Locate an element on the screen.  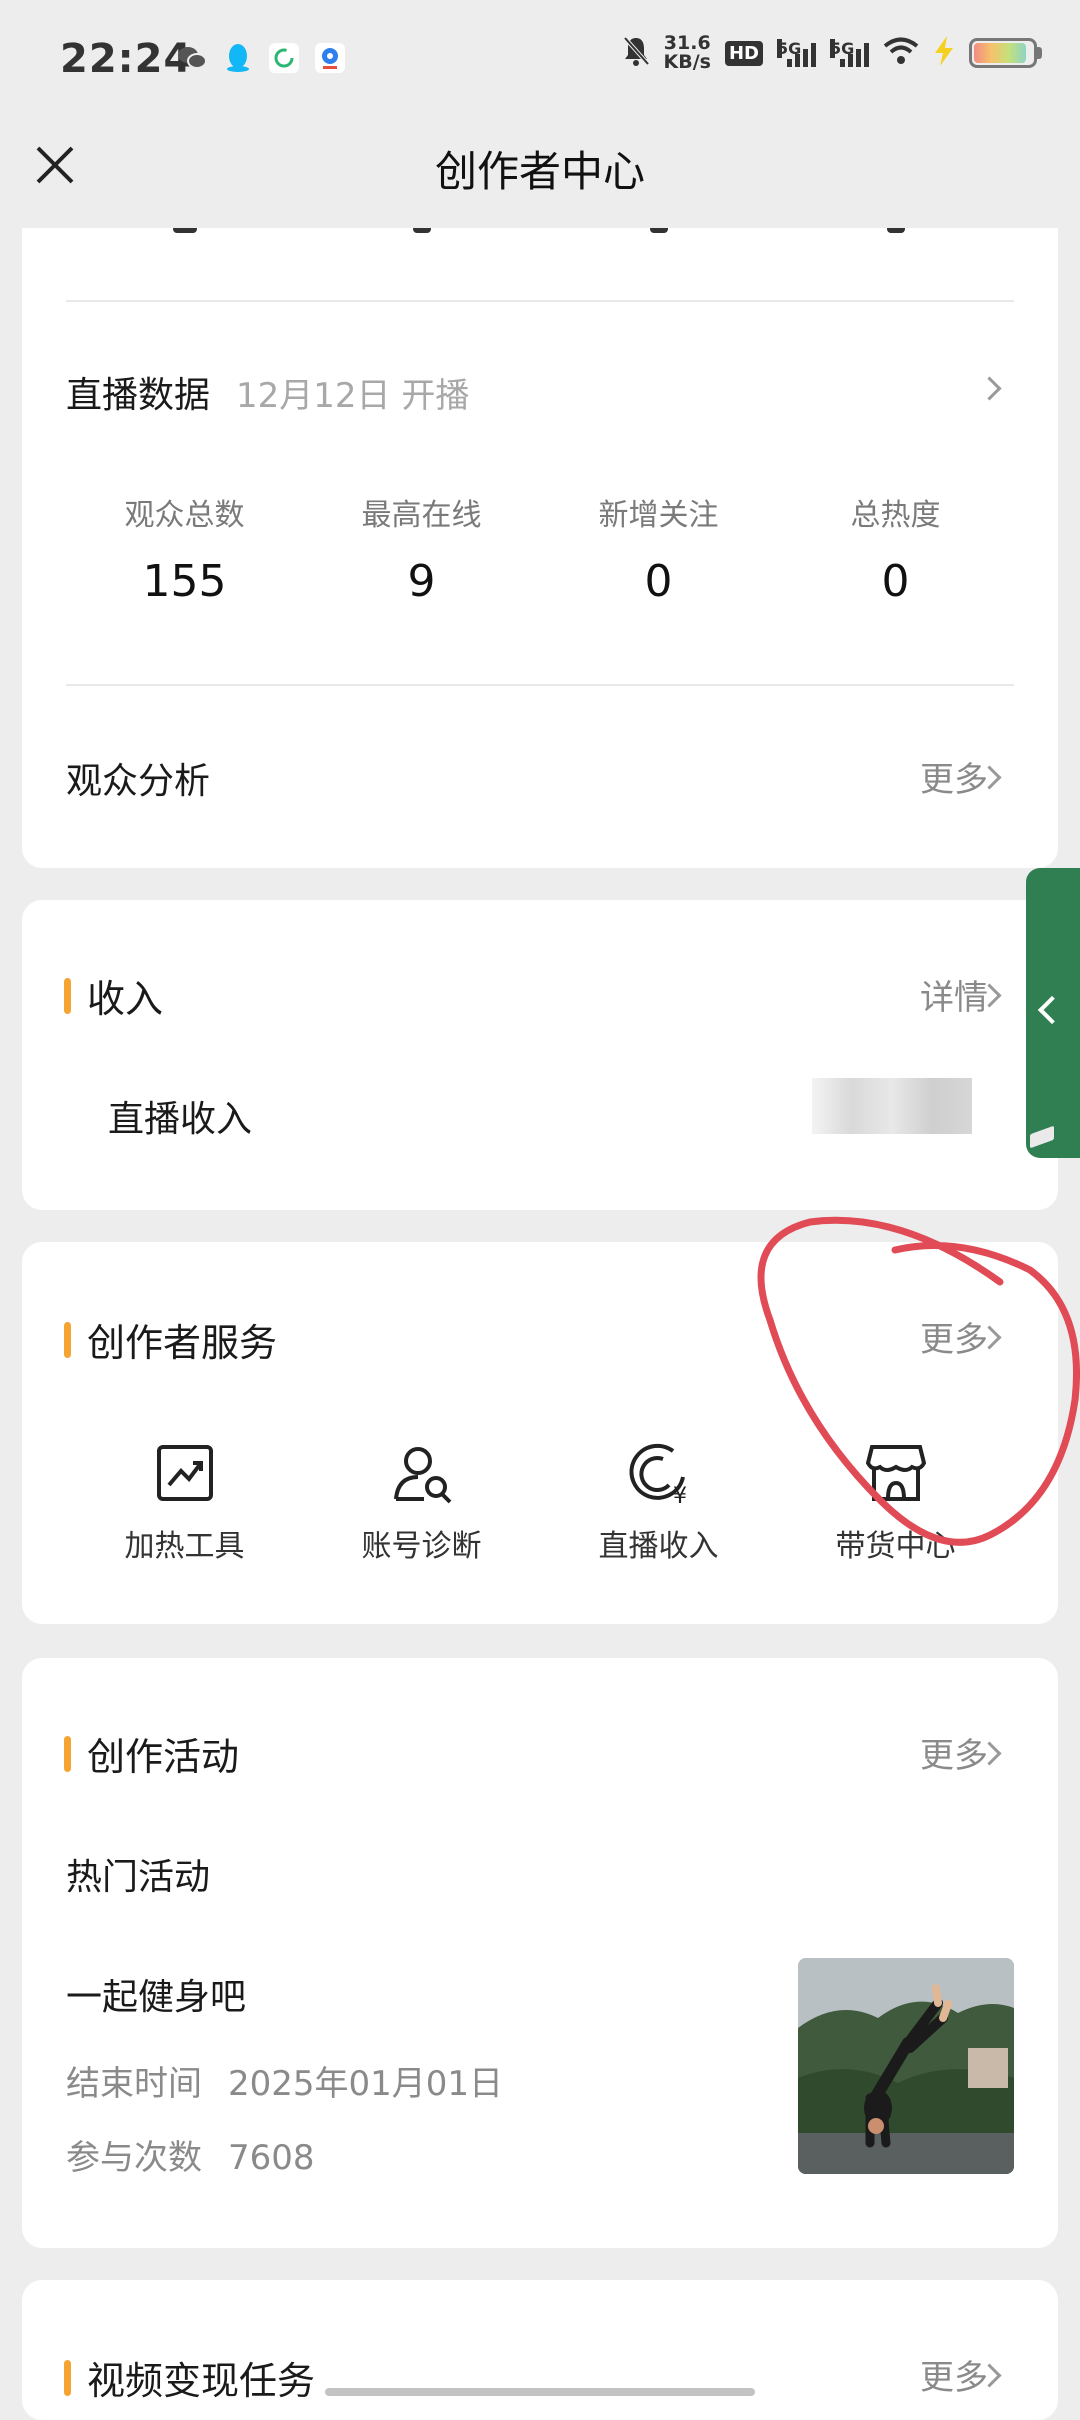
stat-label: 新增关注 is located at coordinates (658, 515).